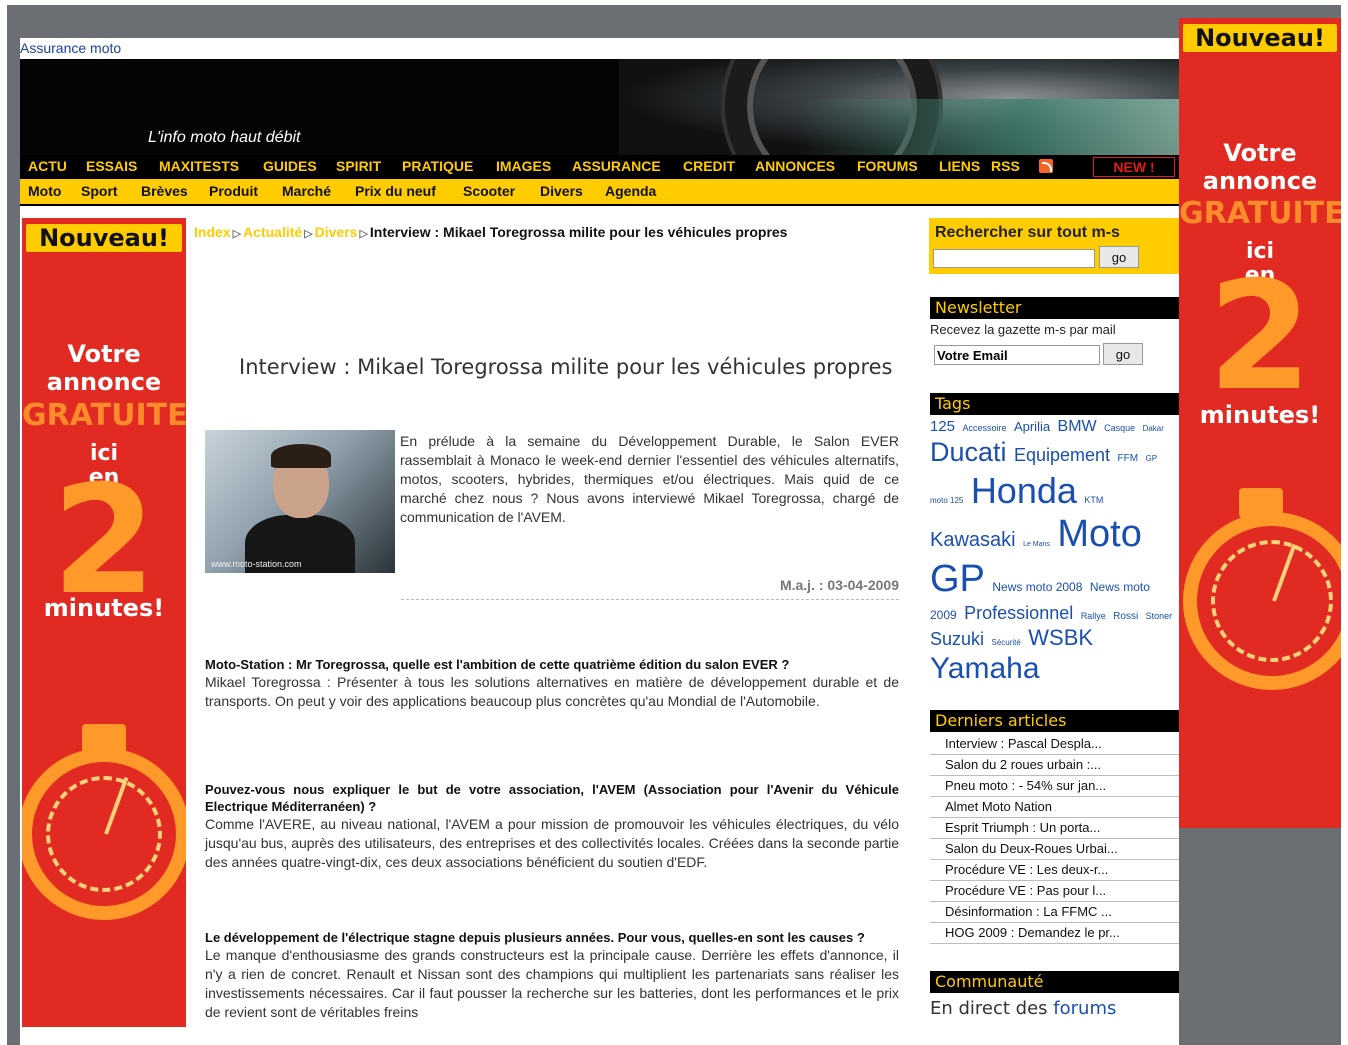  Describe the element at coordinates (1005, 642) in the screenshot. I see `tag-link: Sécurité` at that location.